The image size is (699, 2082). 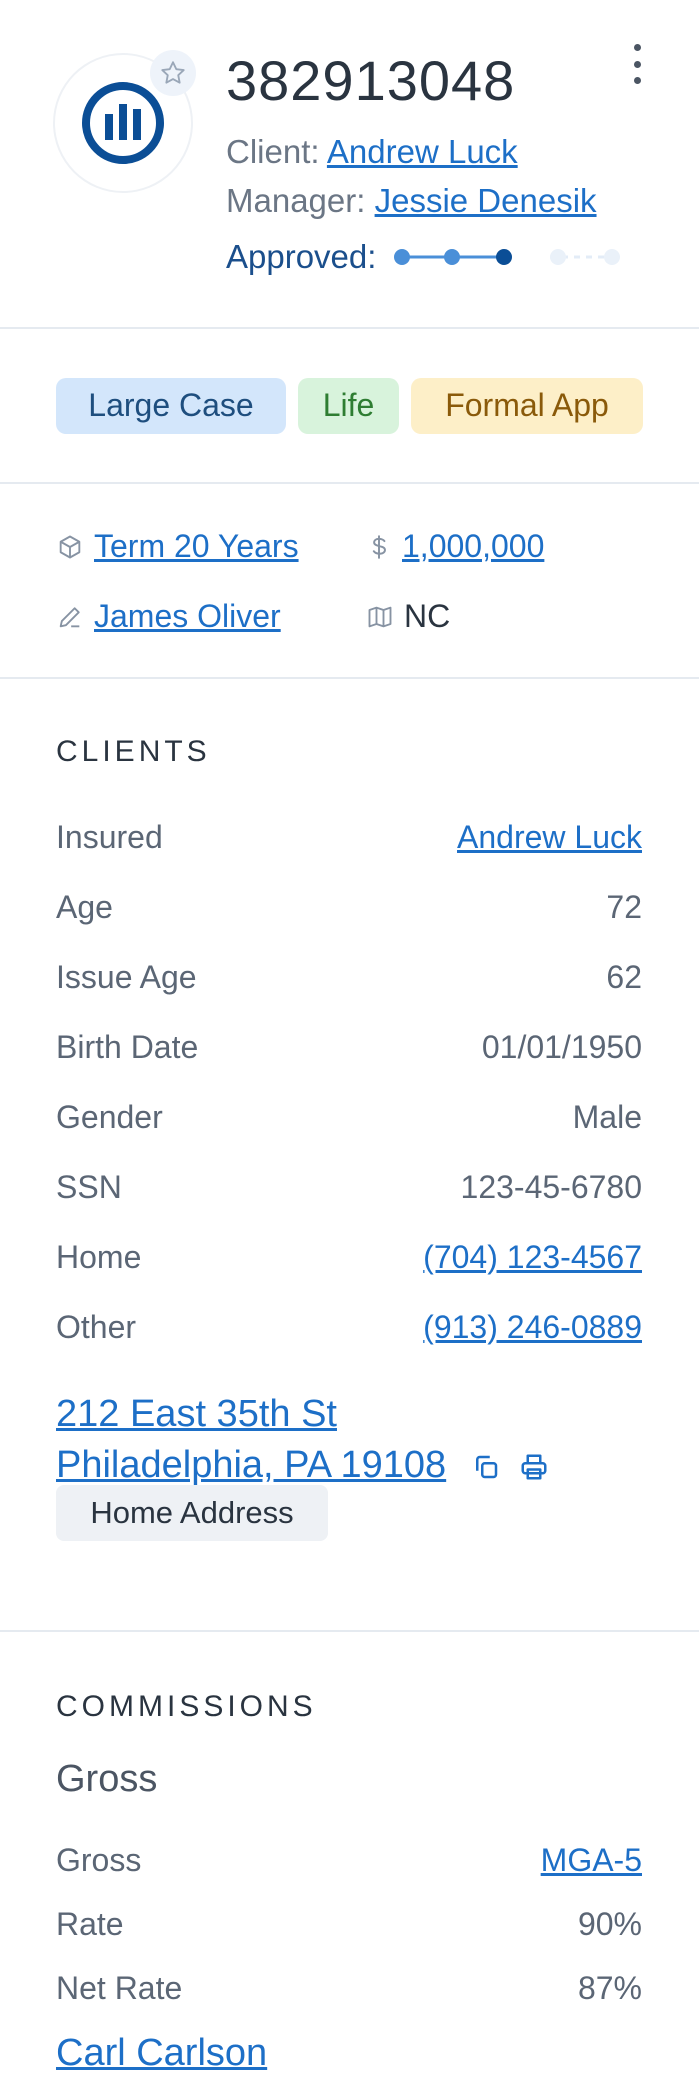 What do you see at coordinates (192, 1513) in the screenshot?
I see `address-type-tag: Home Address` at bounding box center [192, 1513].